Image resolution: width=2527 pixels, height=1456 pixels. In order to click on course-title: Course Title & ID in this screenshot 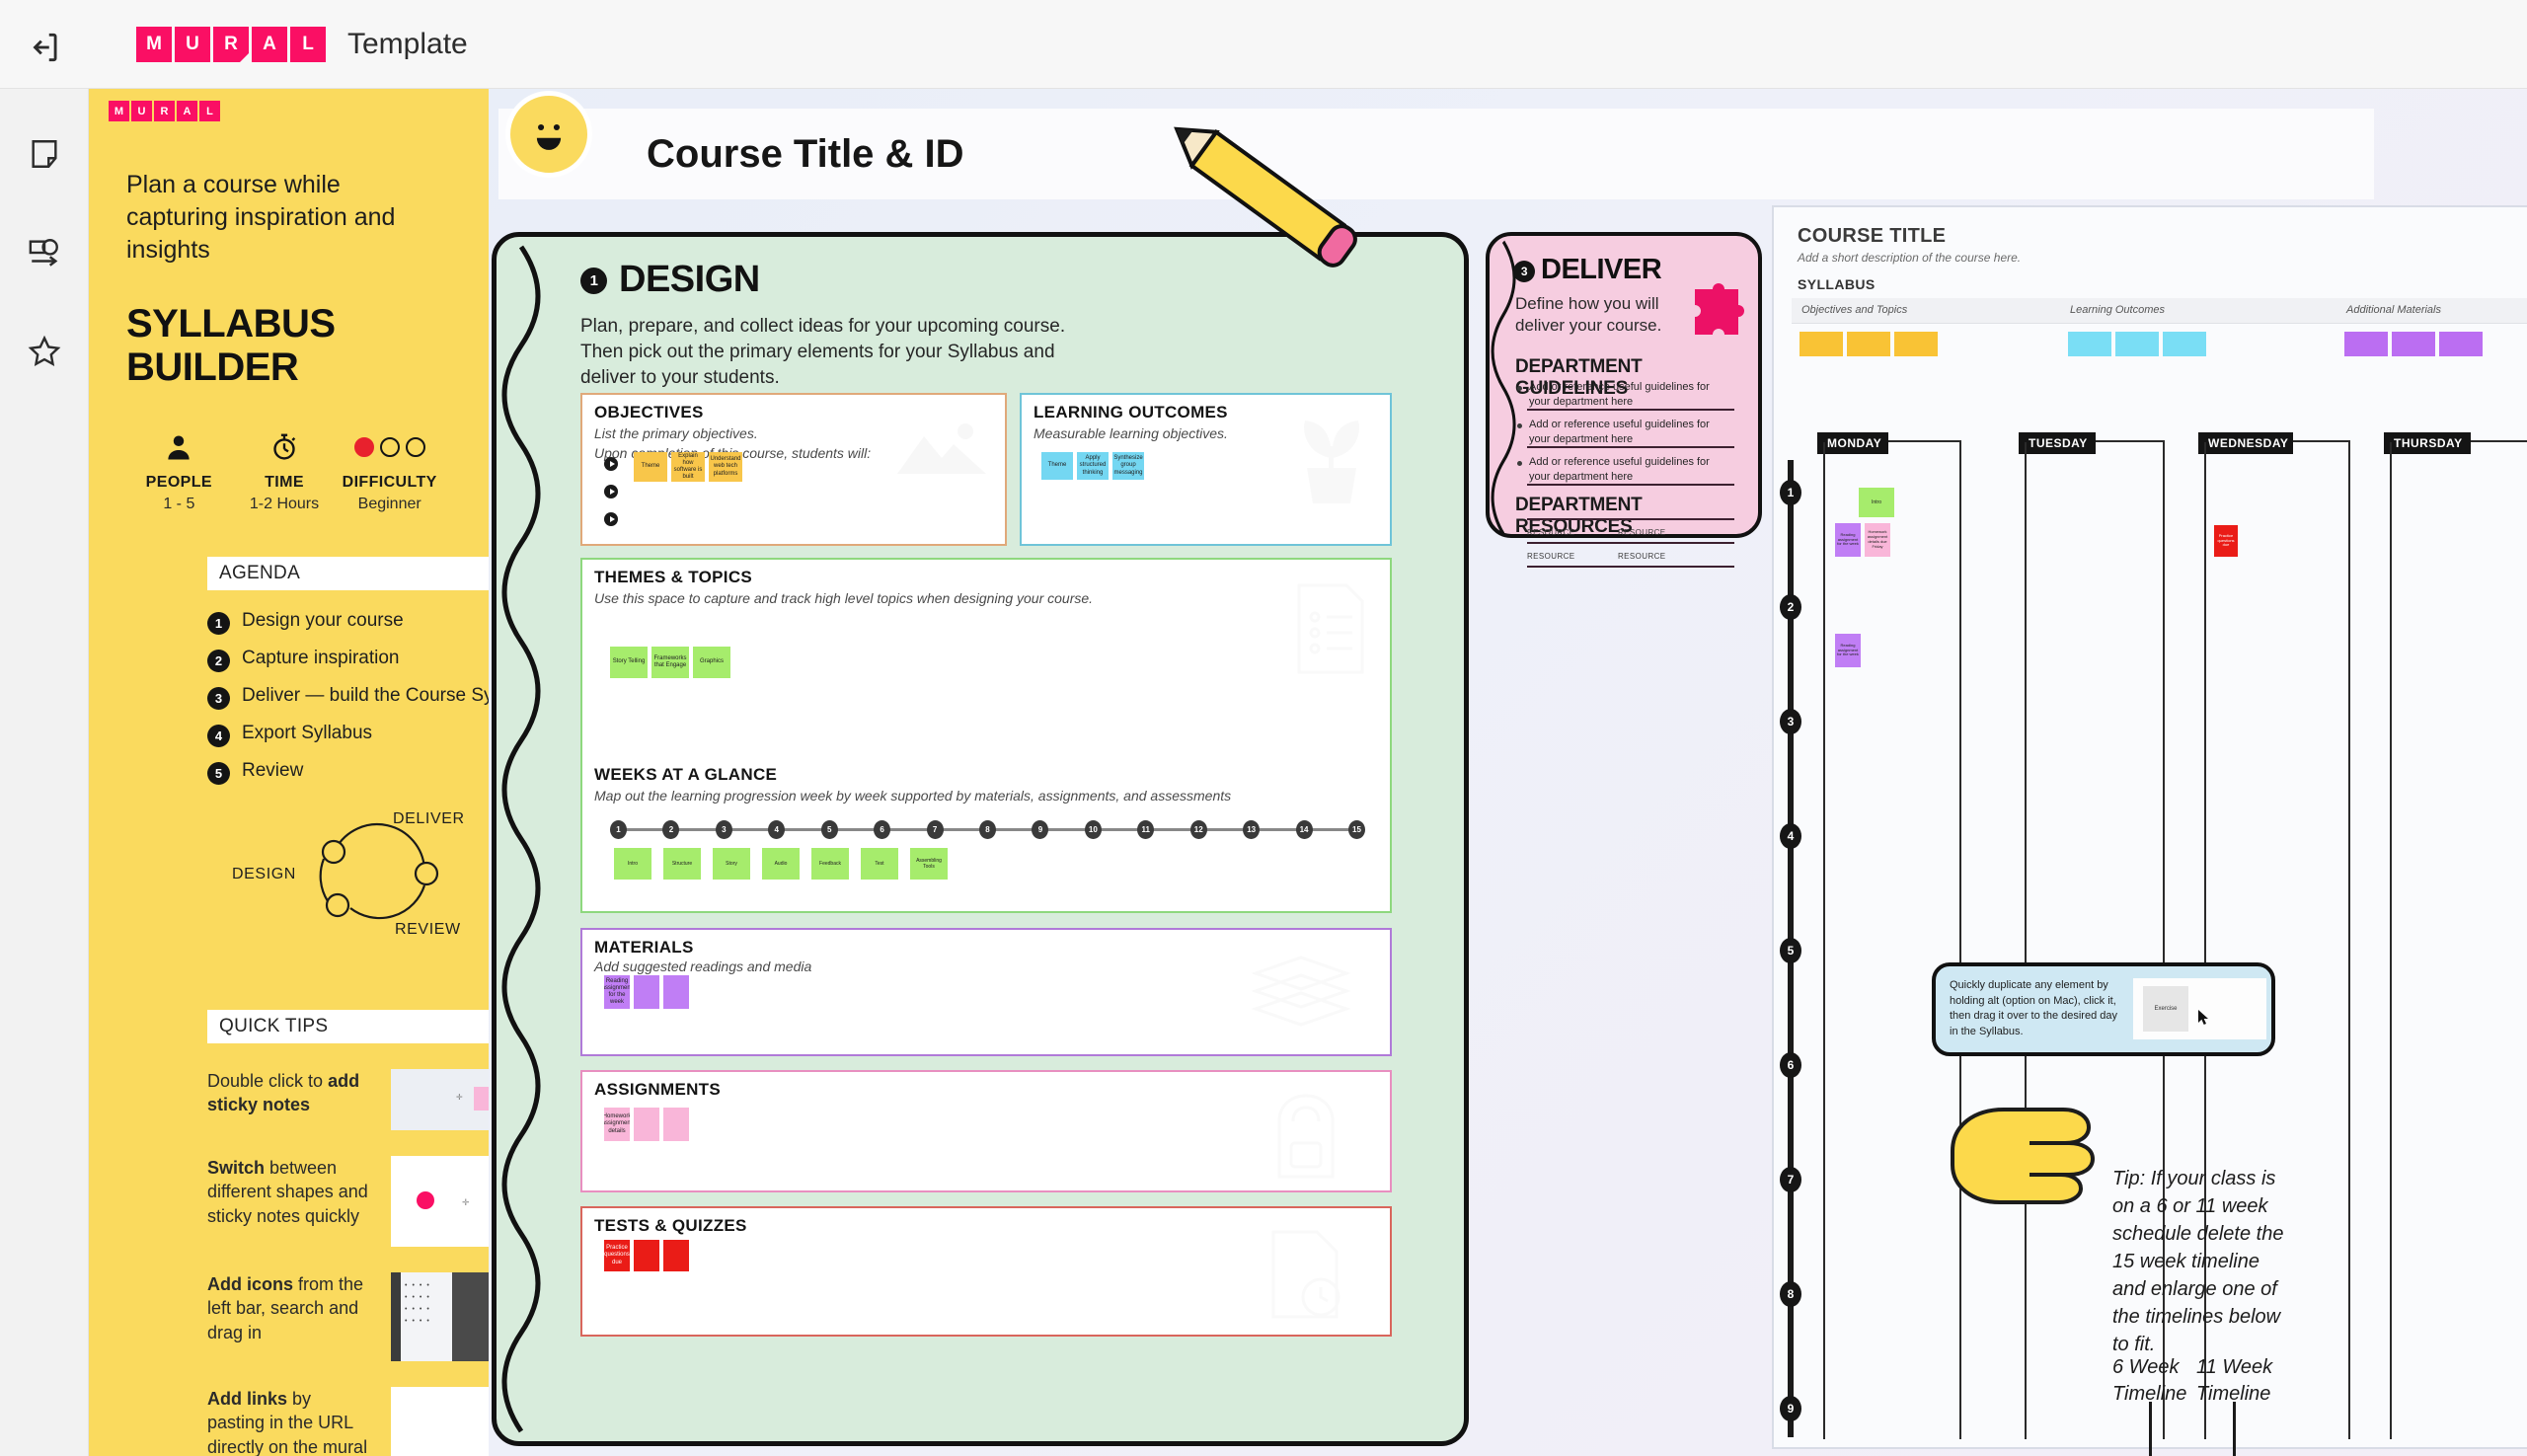, I will do `click(805, 154)`.